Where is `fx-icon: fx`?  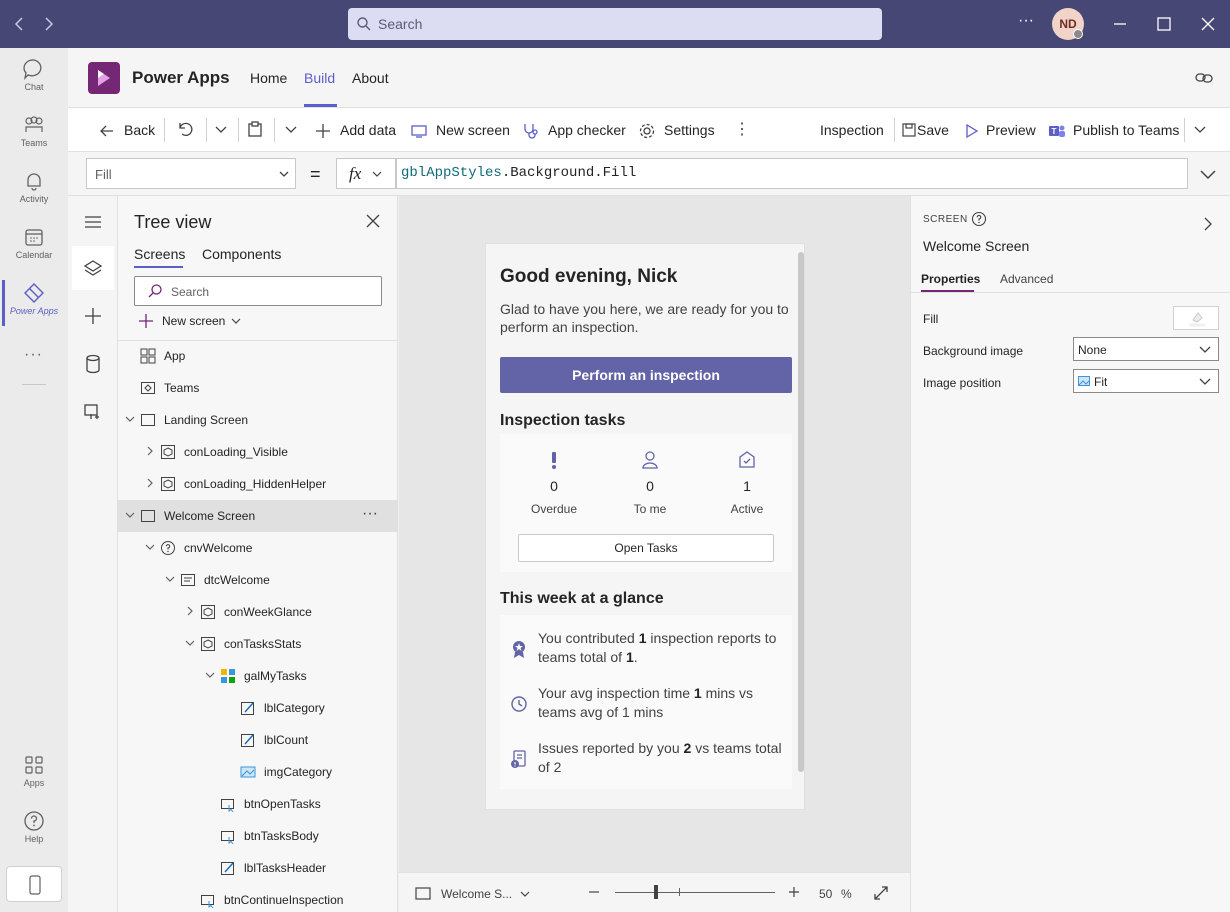
fx-icon: fx is located at coordinates (355, 173).